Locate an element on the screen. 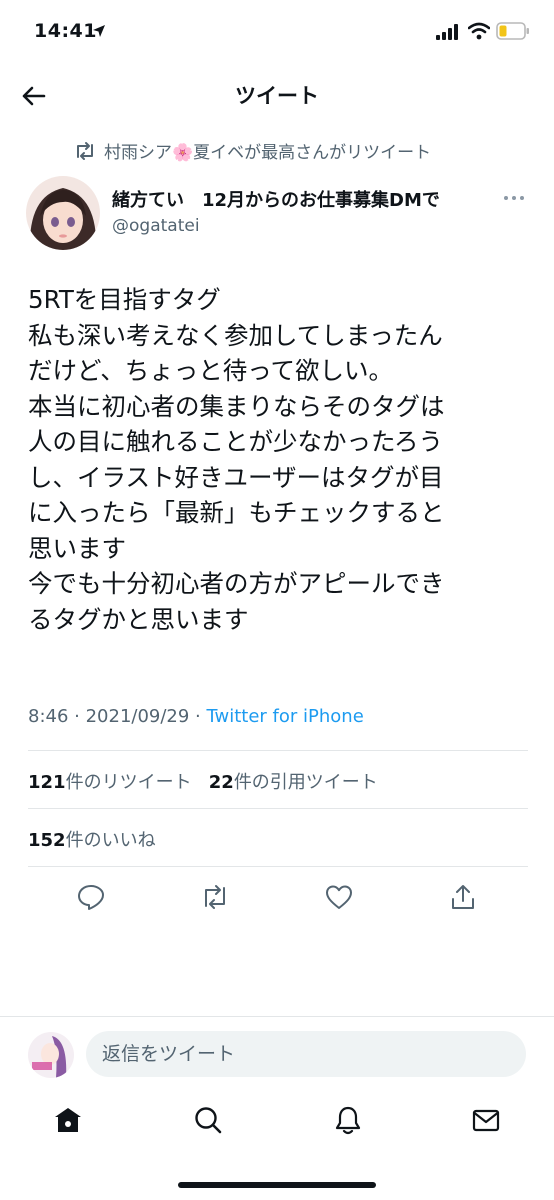  retweets-label: 件のリツイート is located at coordinates (128, 782).